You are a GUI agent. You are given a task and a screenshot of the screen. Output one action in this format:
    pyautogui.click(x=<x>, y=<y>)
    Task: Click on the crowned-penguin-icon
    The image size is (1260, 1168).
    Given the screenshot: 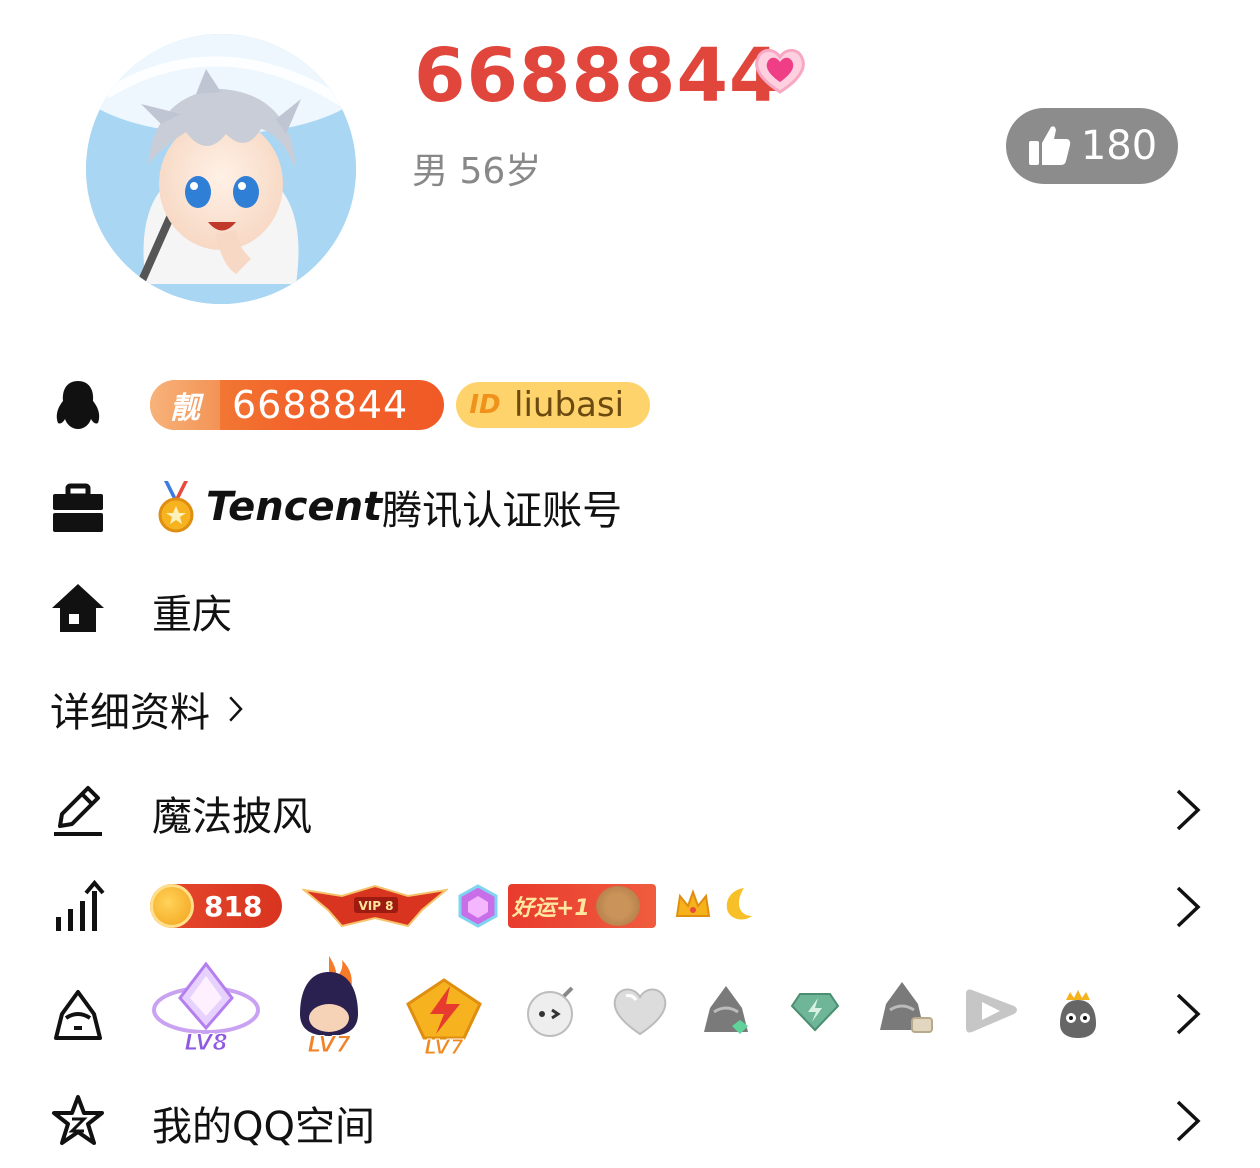 What is the action you would take?
    pyautogui.click(x=1078, y=1014)
    